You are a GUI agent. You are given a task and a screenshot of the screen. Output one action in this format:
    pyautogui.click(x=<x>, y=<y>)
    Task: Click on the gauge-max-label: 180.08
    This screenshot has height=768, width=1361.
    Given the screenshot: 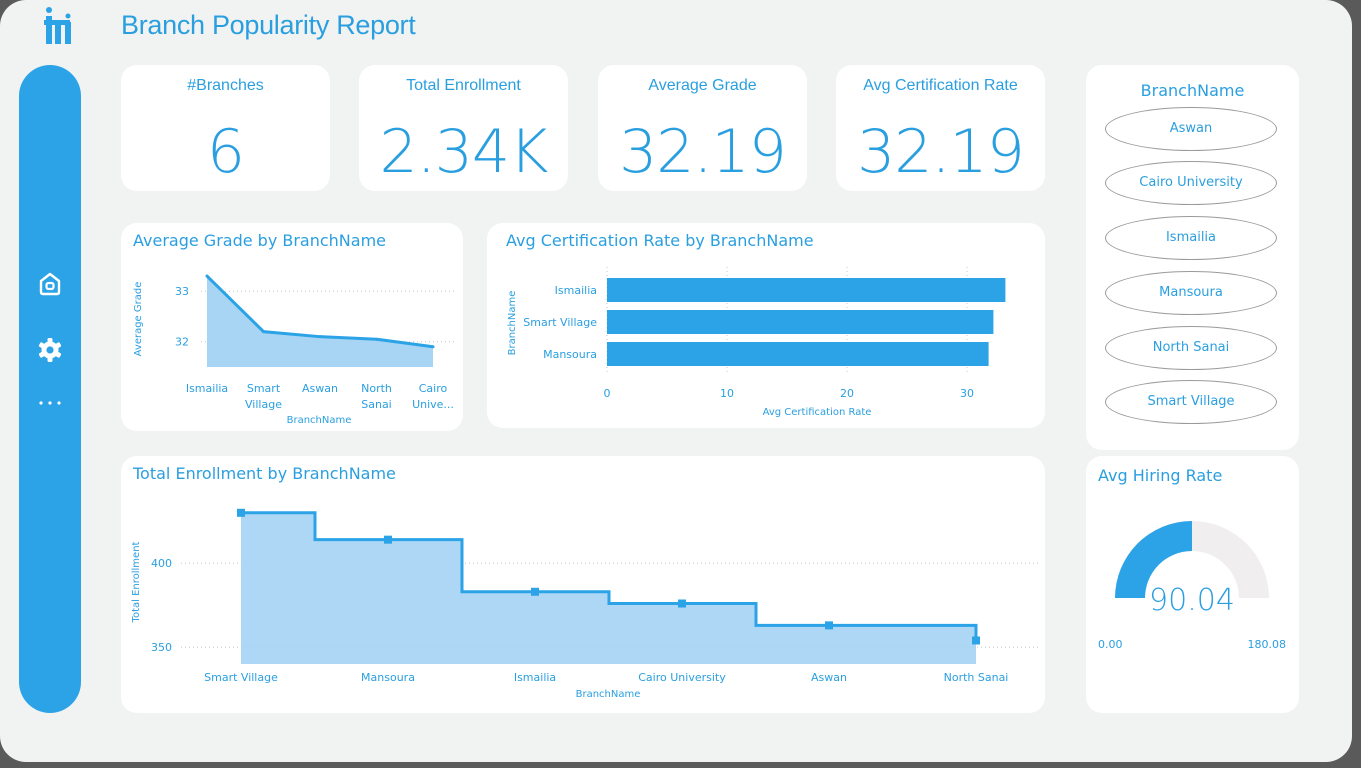 What is the action you would take?
    pyautogui.click(x=1267, y=644)
    